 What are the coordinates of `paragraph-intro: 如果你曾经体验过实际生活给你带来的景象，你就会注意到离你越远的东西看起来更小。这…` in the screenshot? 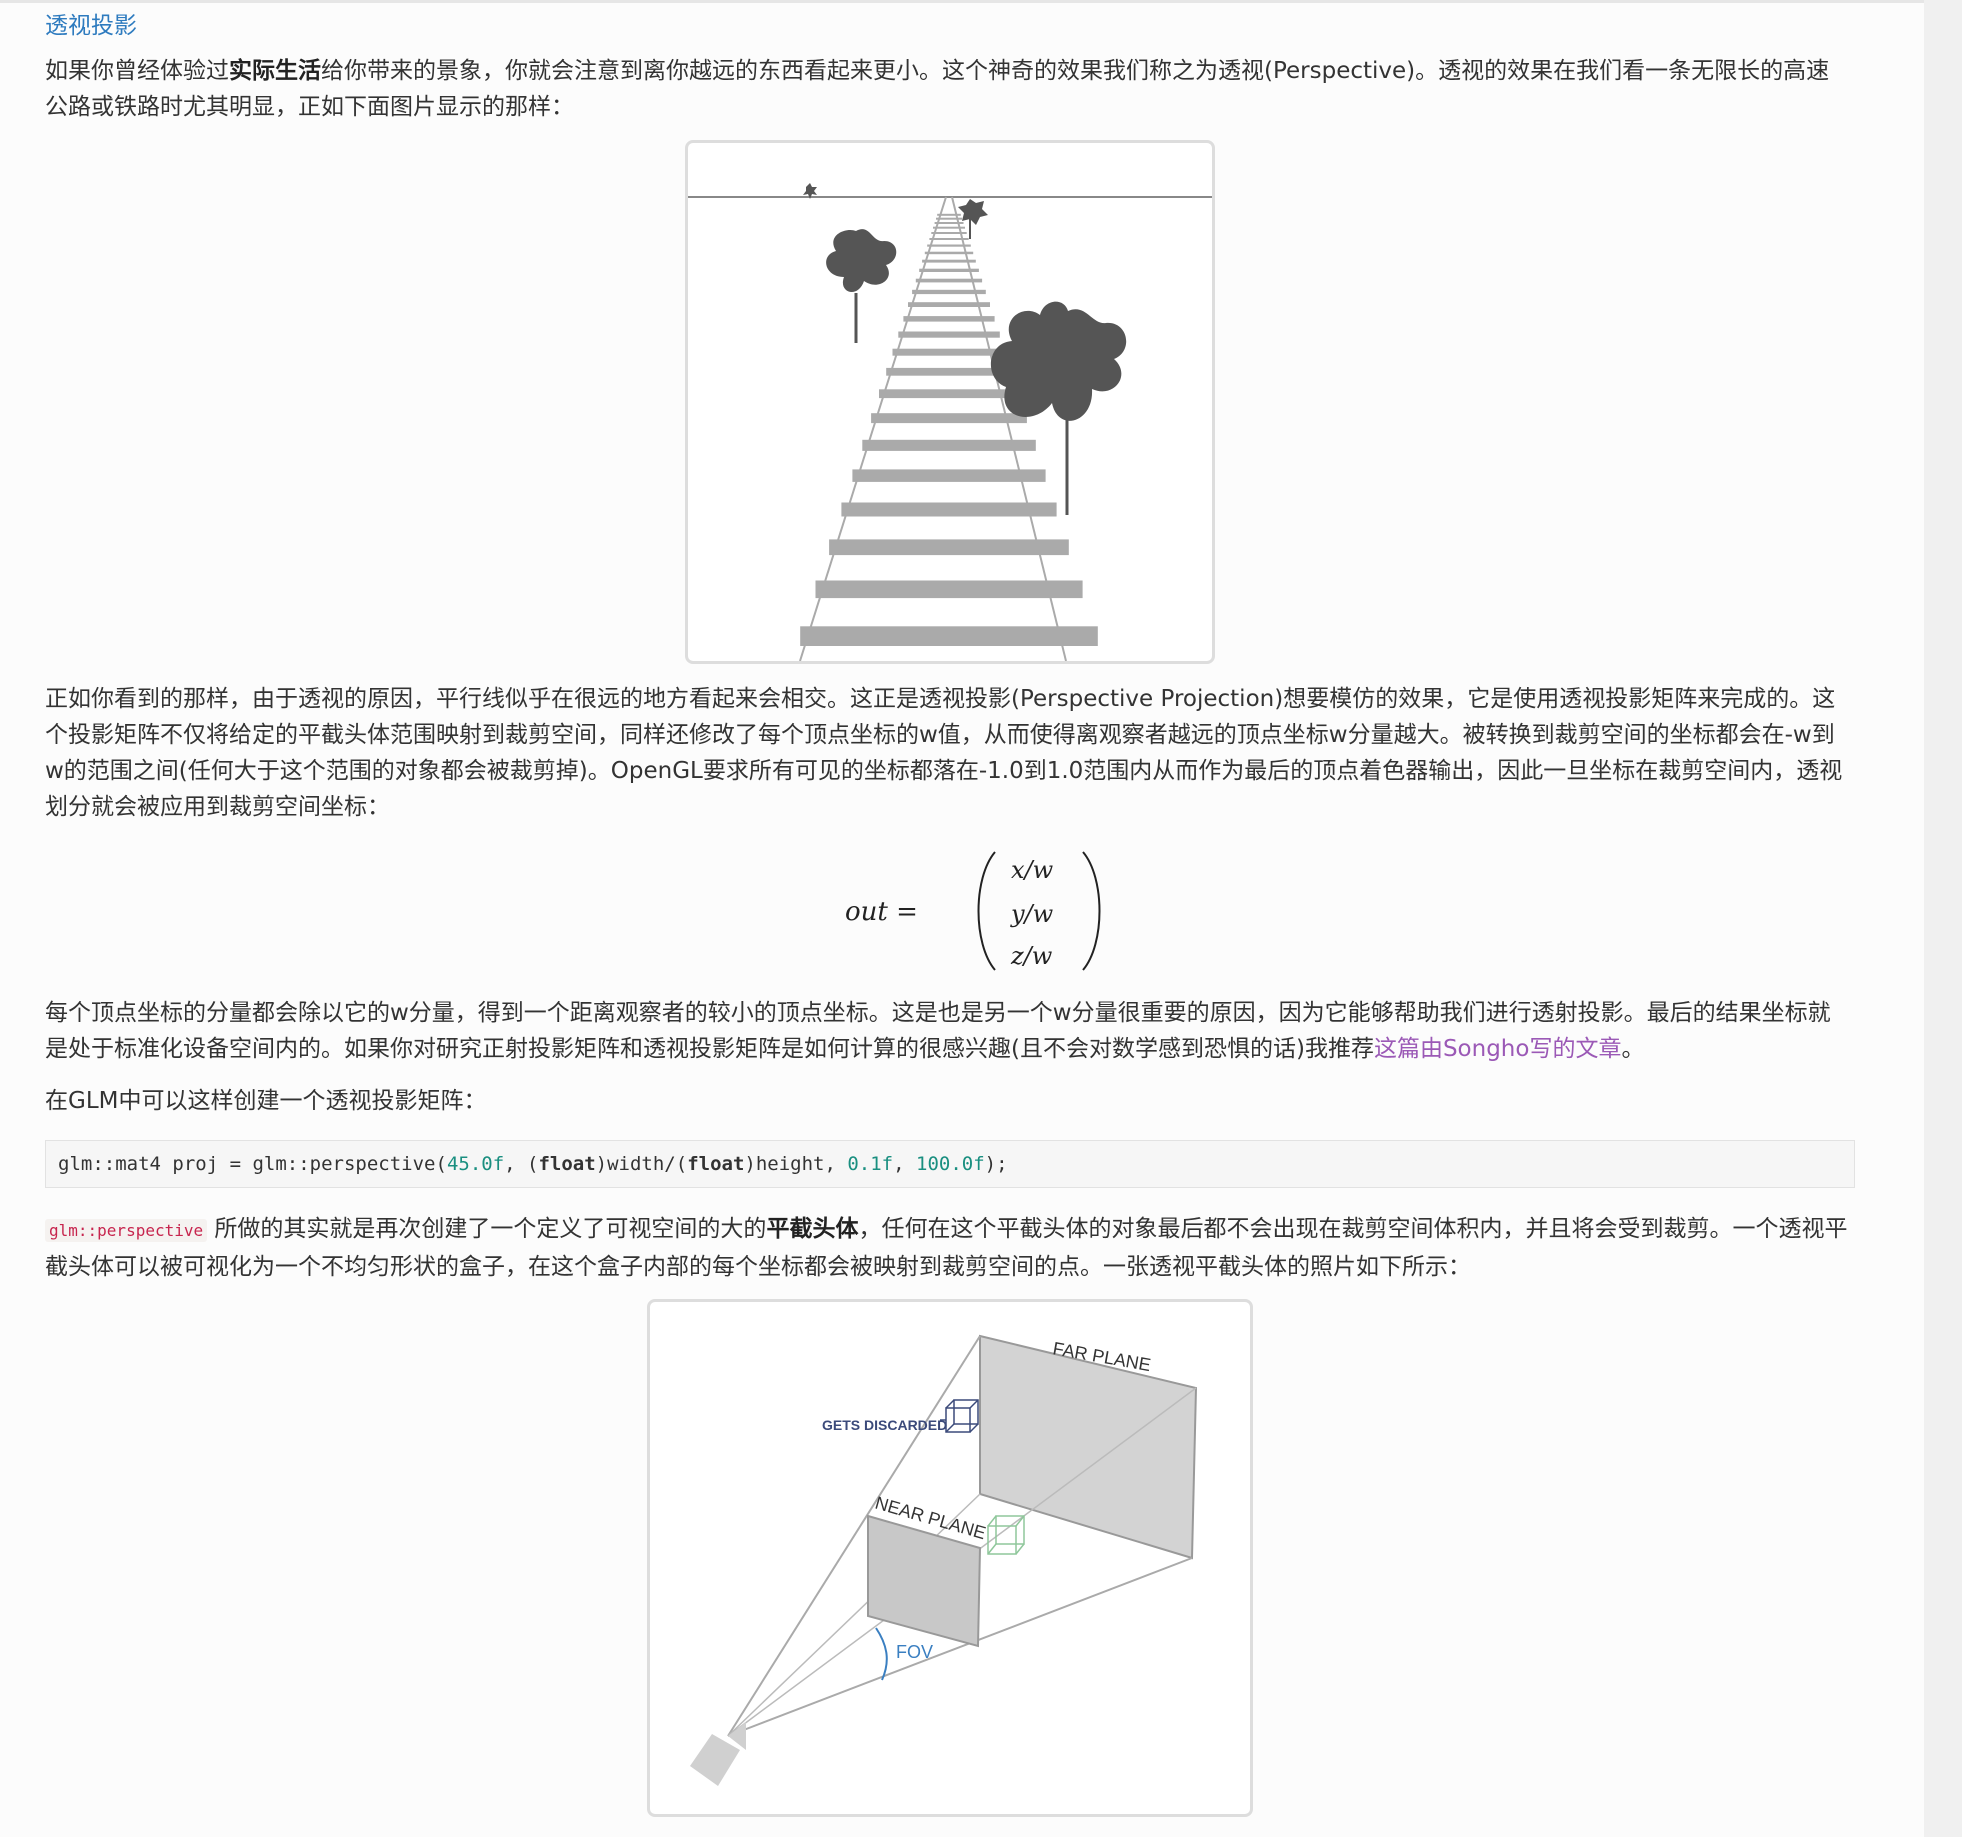 It's located at (947, 89).